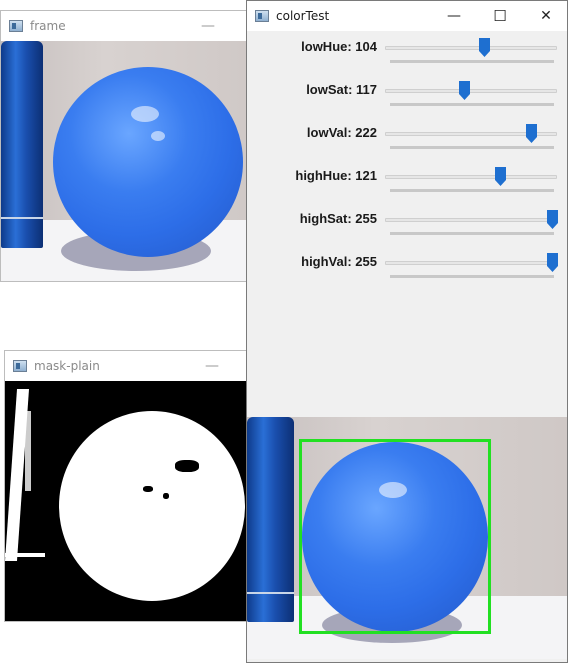  What do you see at coordinates (48, 26) in the screenshot?
I see `frame-title: frame` at bounding box center [48, 26].